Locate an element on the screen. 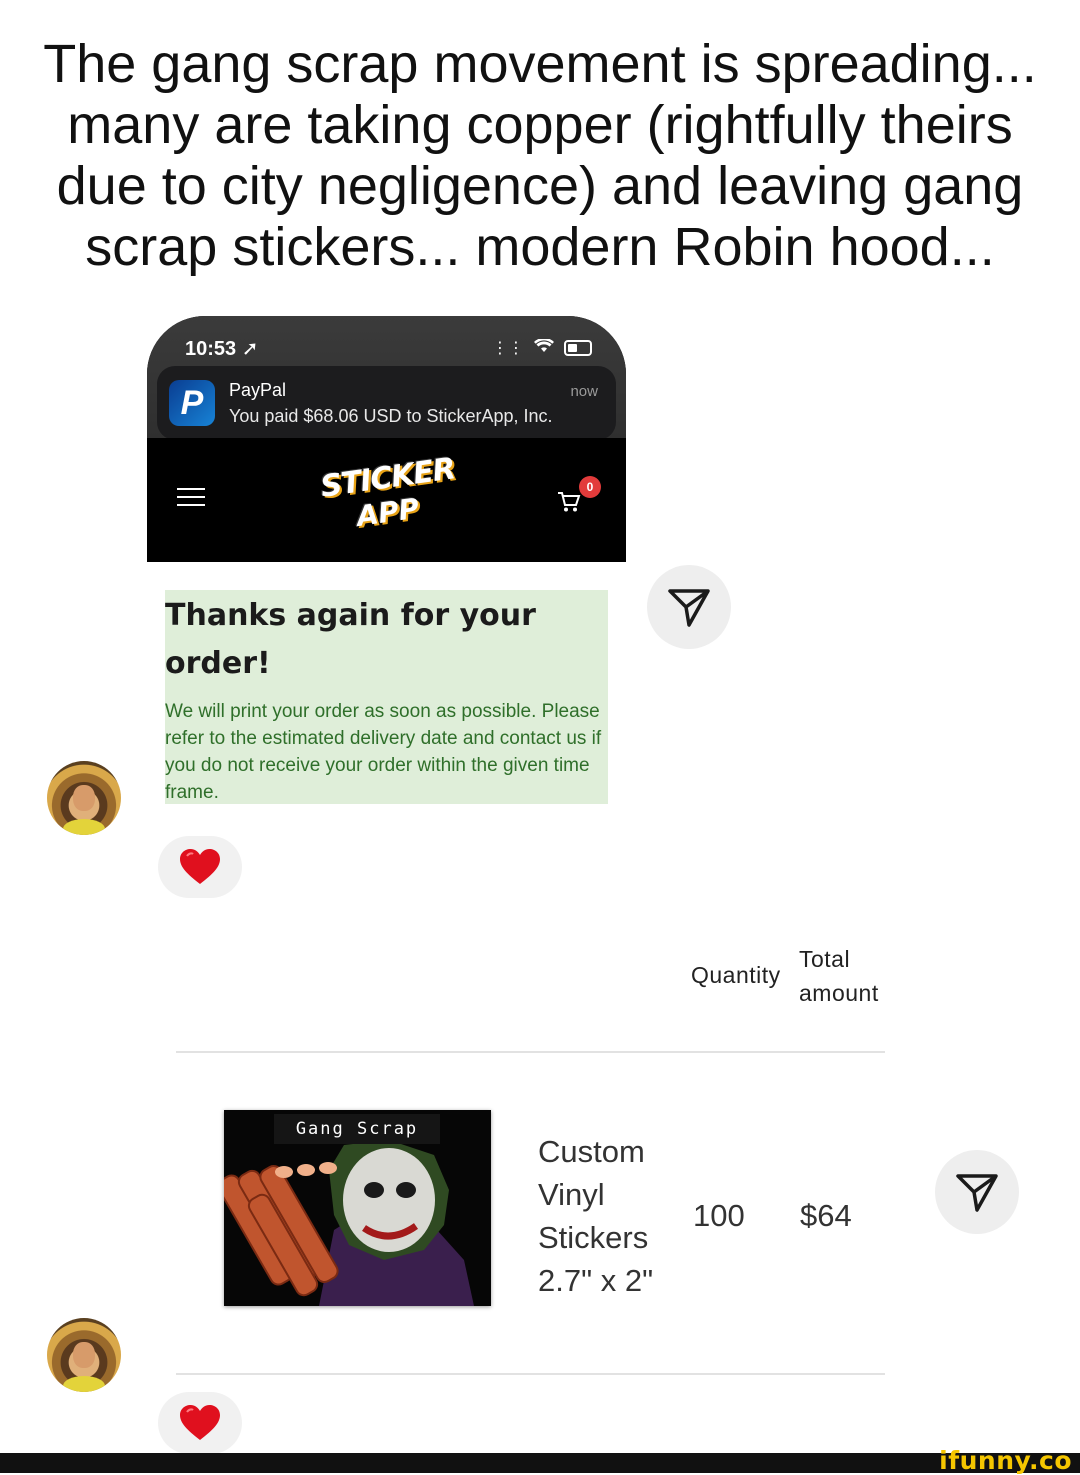  paypal-icon: P is located at coordinates (192, 403).